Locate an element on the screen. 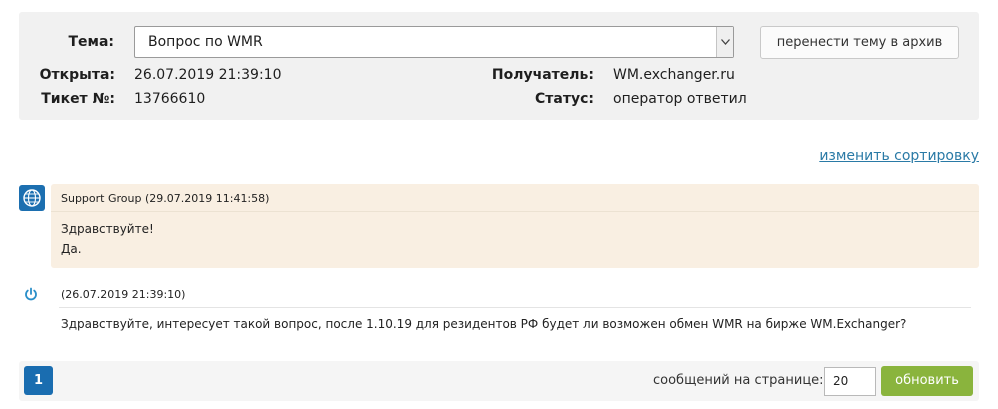  chevron-down-icon is located at coordinates (724, 42).